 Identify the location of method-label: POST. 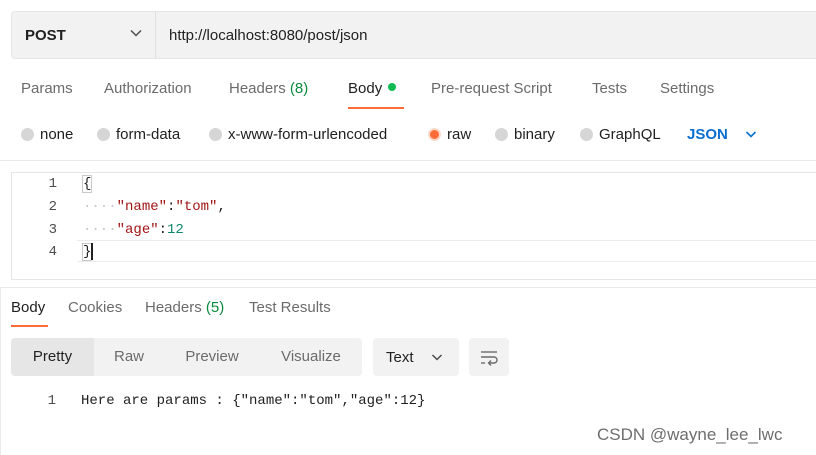
(45, 35).